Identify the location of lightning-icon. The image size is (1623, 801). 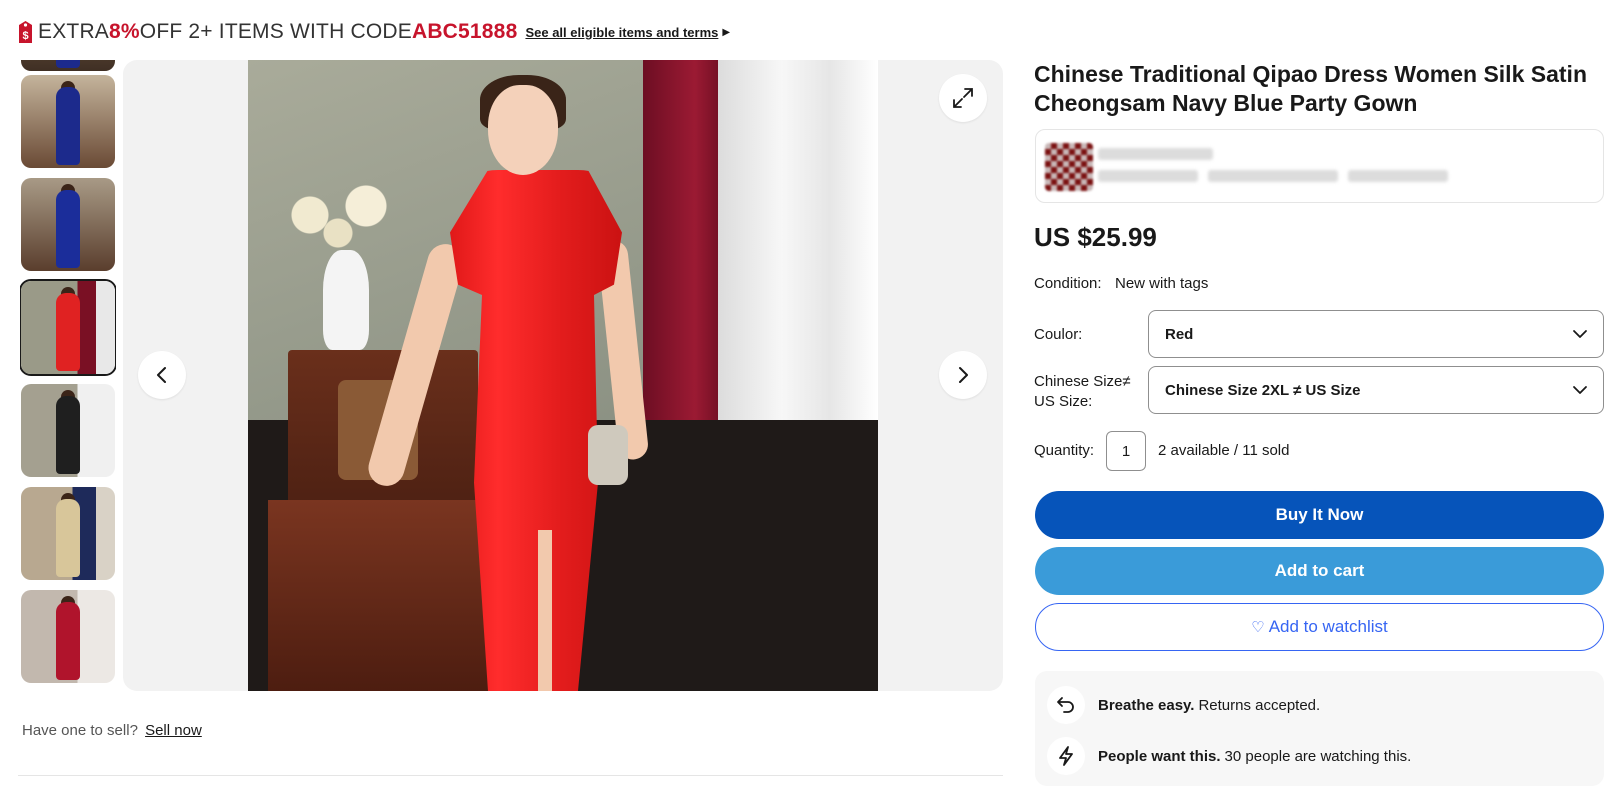
(1066, 756).